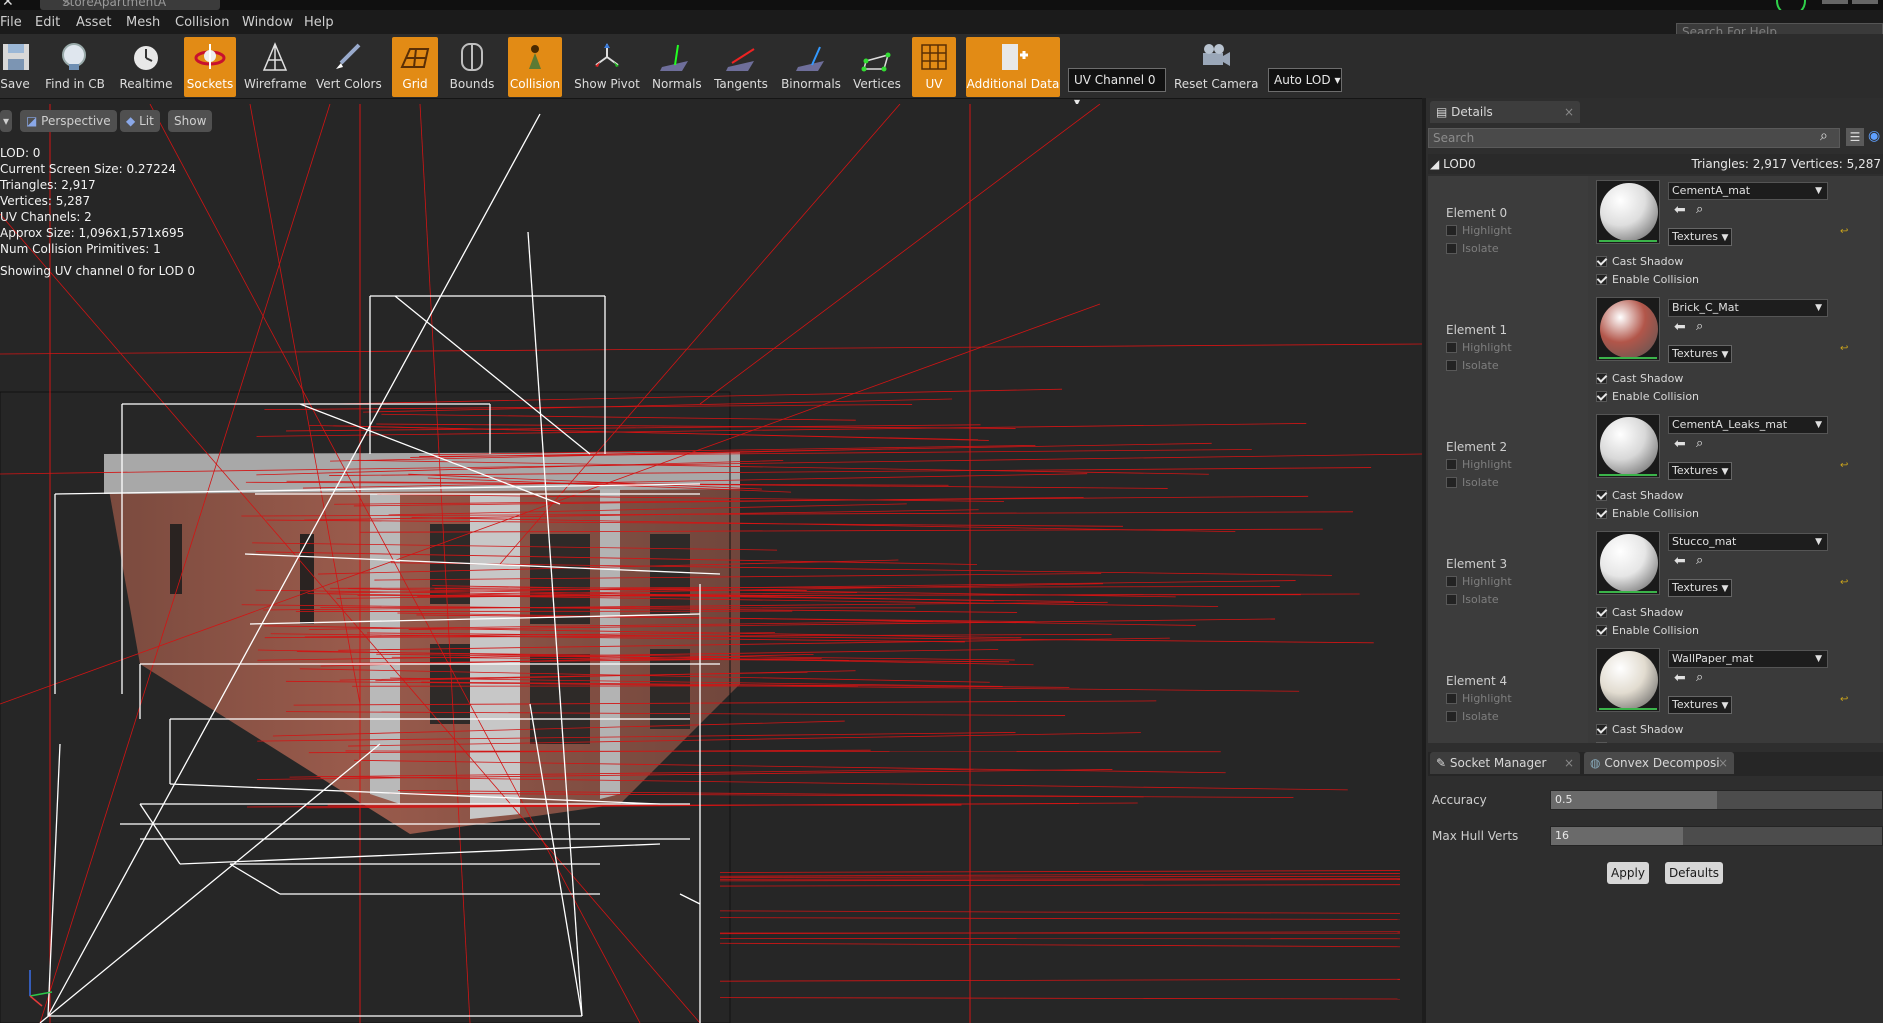 The image size is (1883, 1023). I want to click on perspective-button: ◪ Perspective, so click(68, 121).